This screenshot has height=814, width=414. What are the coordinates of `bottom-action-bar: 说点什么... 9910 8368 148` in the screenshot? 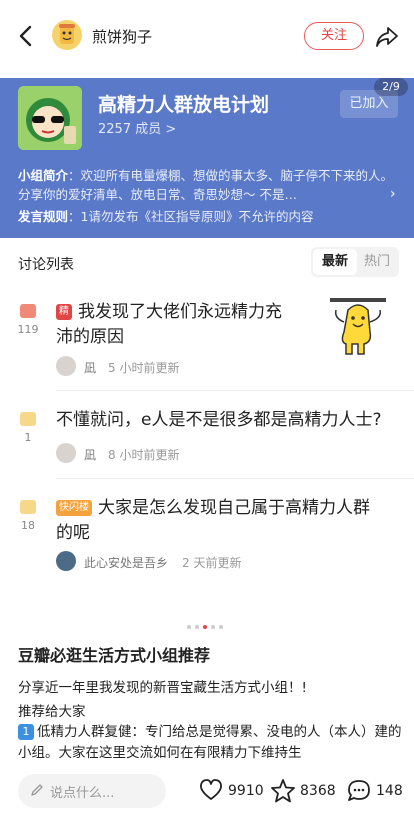 It's located at (207, 789).